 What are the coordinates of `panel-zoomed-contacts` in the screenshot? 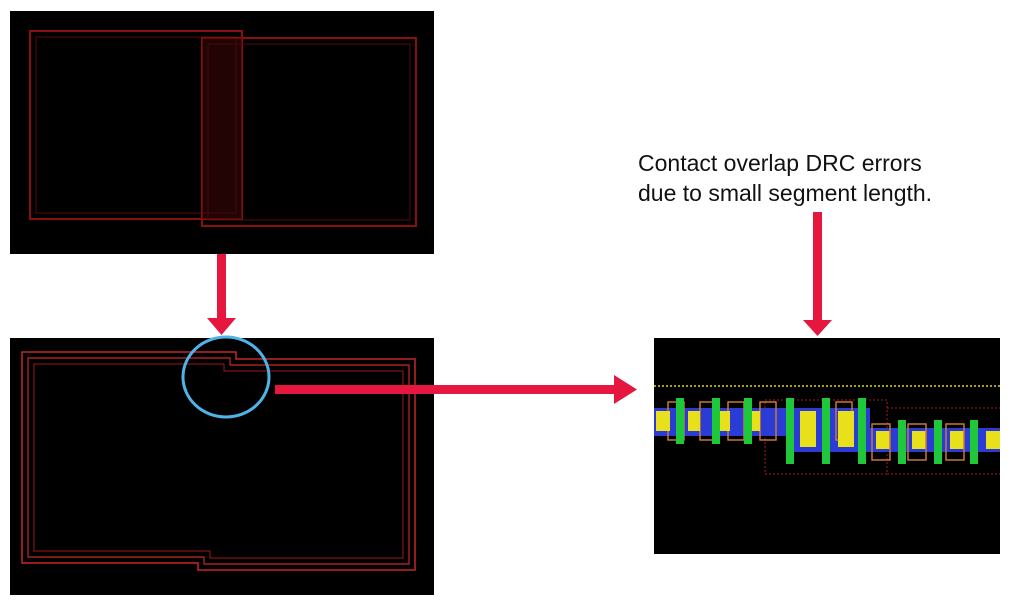 It's located at (827, 446).